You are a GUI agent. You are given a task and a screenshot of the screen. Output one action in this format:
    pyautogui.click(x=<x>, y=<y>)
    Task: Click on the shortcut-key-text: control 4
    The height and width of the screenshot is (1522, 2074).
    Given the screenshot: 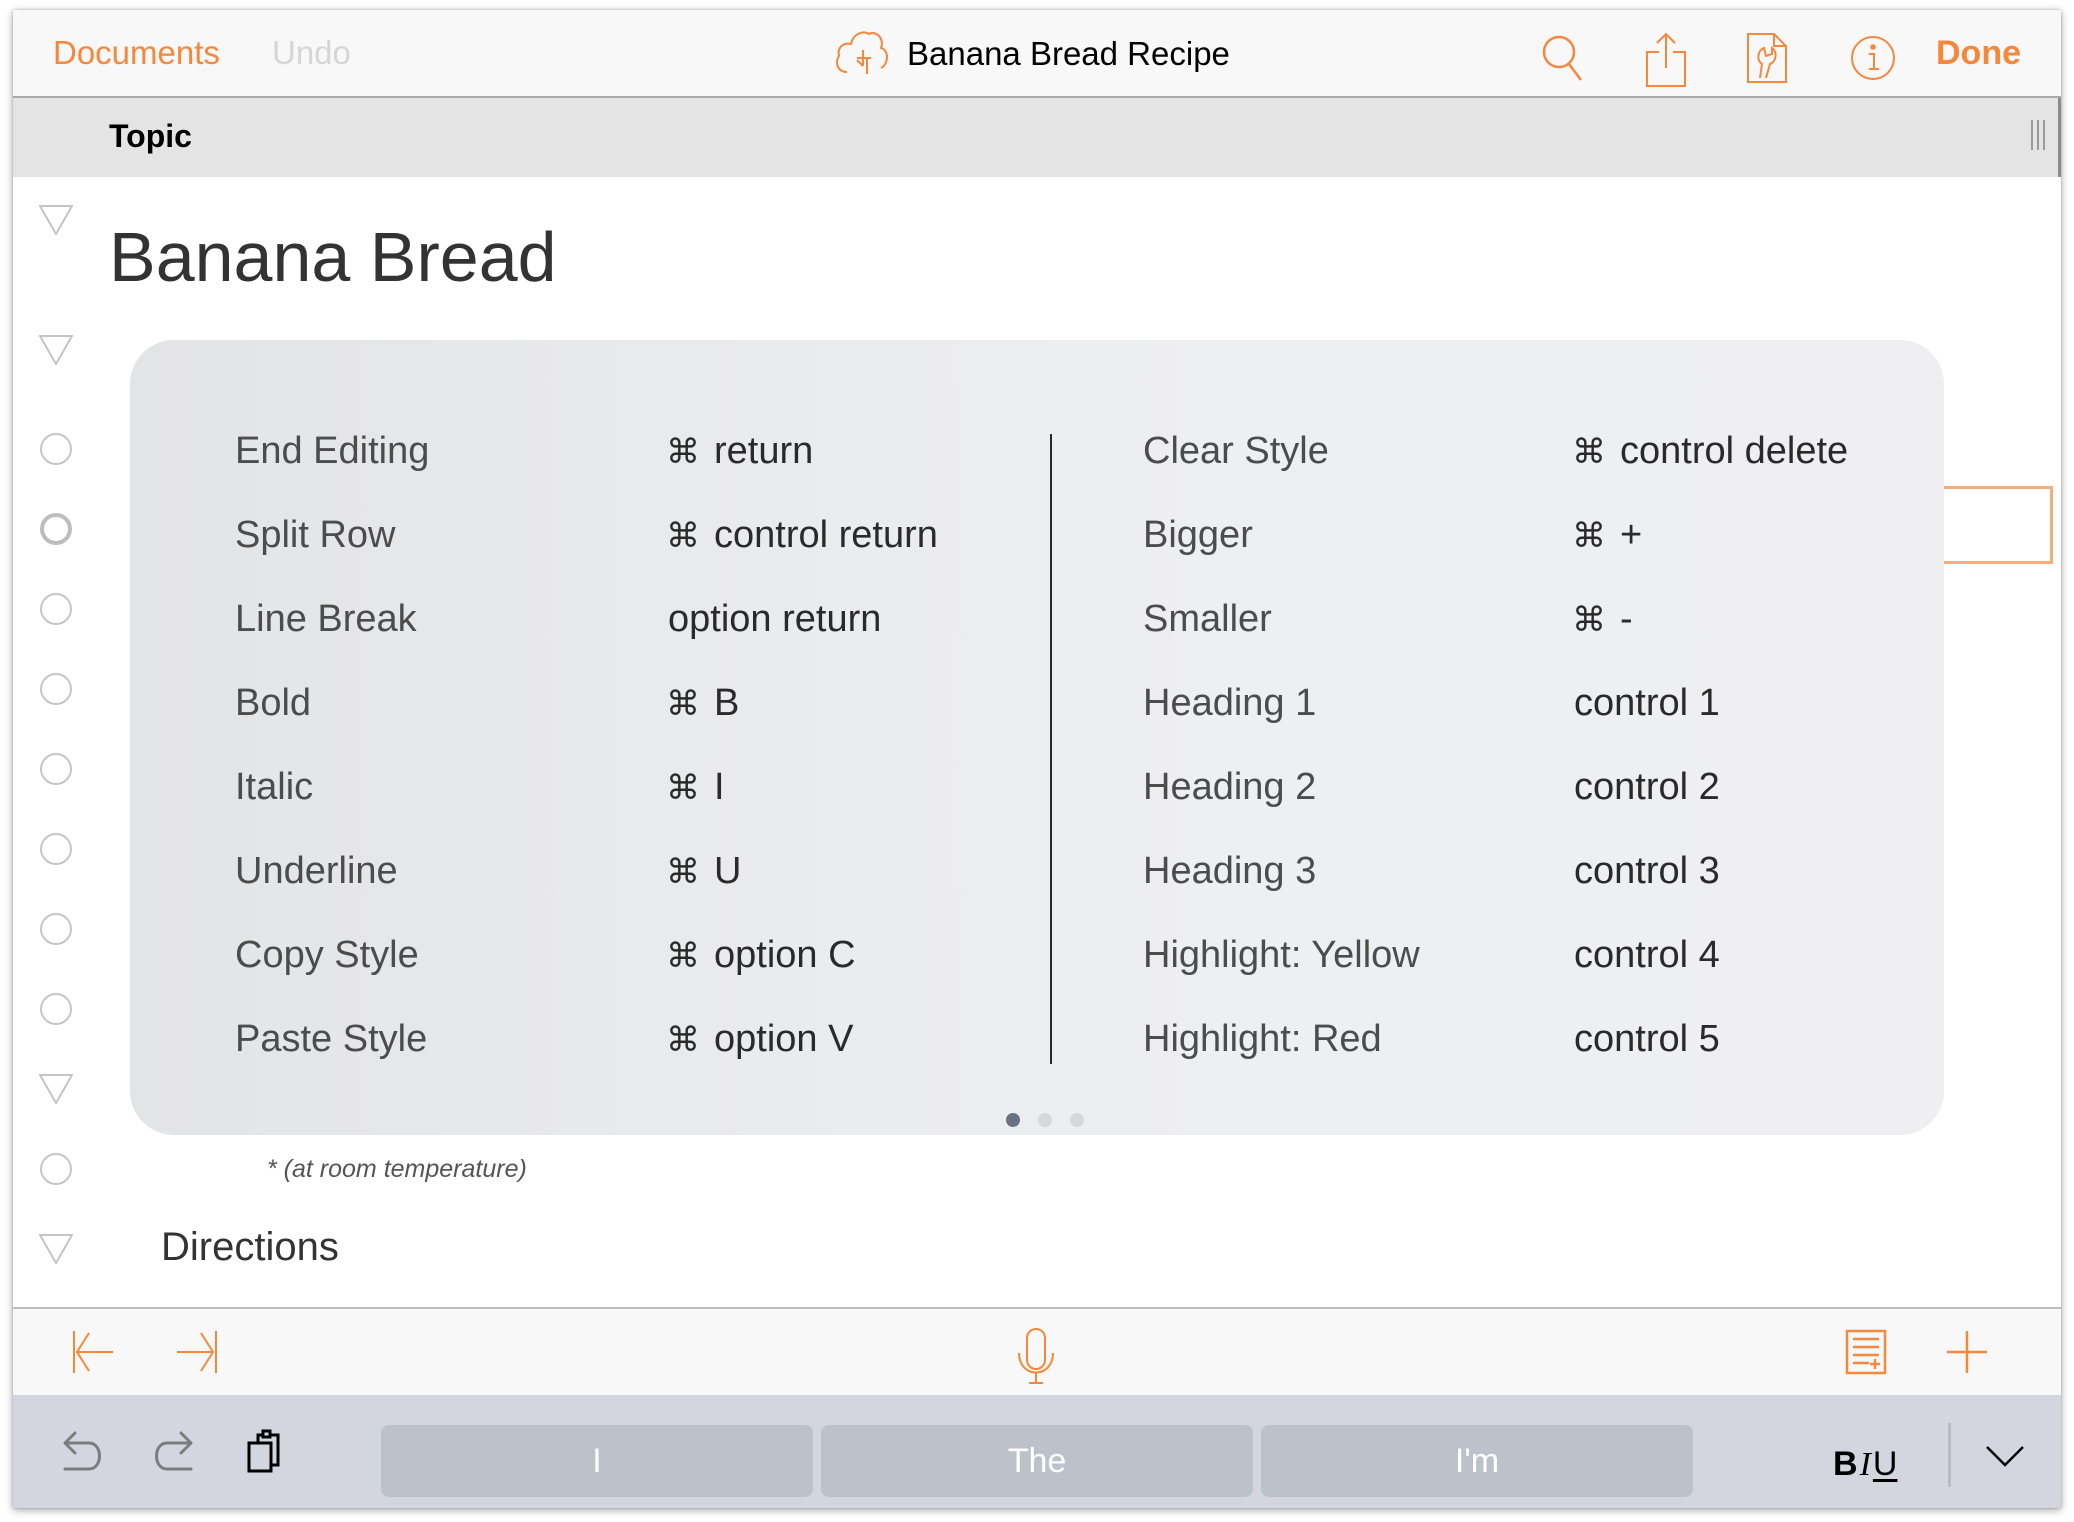 What is the action you would take?
    pyautogui.click(x=1647, y=955)
    